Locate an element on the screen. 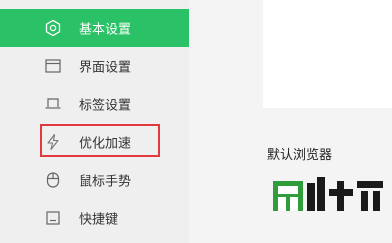 This screenshot has height=243, width=392. site-watermark-logo is located at coordinates (328, 194).